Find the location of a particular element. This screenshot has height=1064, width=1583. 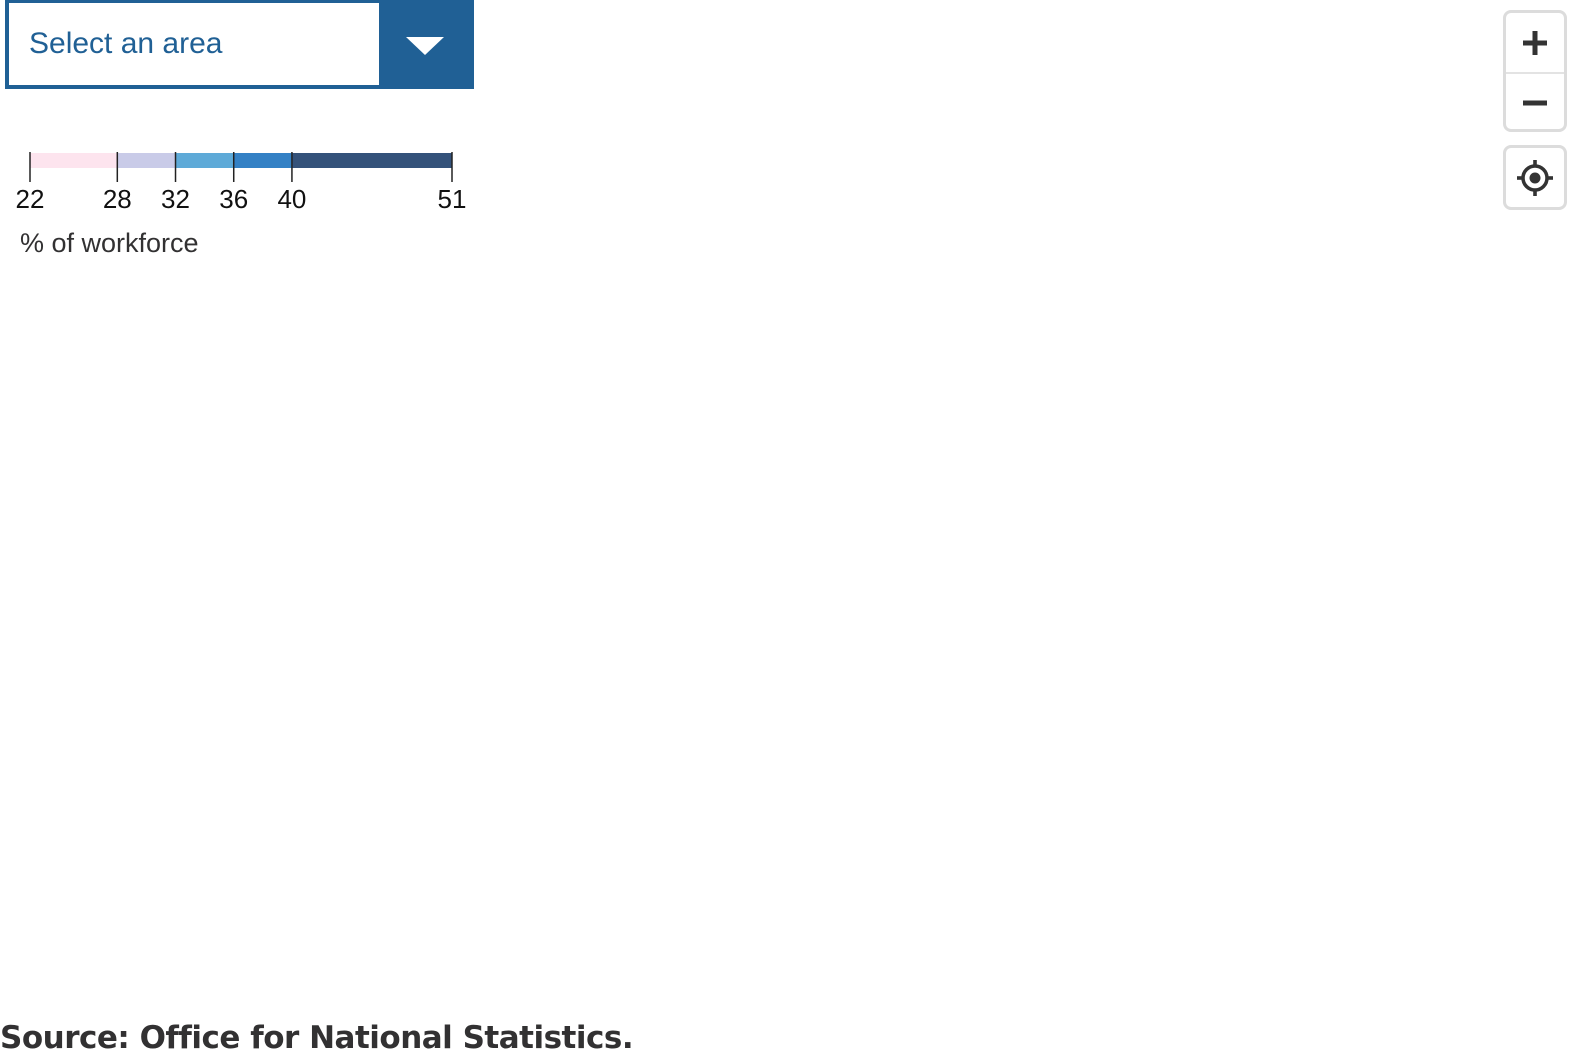

area-select-placeholder: Select an area is located at coordinates (194, 44).